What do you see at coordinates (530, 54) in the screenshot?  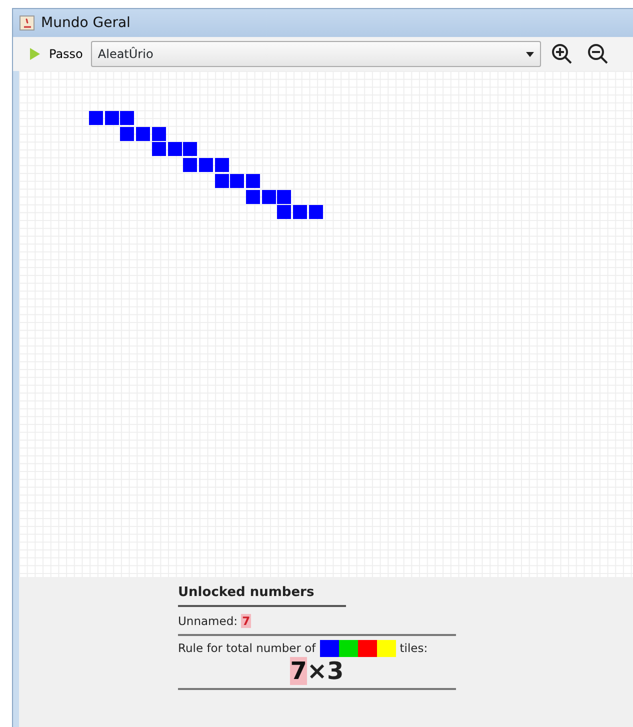 I see `caret-icon` at bounding box center [530, 54].